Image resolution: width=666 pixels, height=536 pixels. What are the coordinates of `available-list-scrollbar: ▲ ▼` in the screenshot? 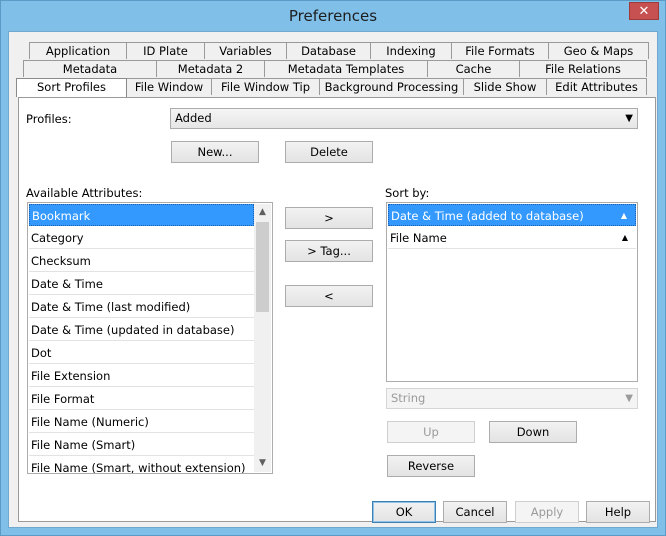 It's located at (262, 338).